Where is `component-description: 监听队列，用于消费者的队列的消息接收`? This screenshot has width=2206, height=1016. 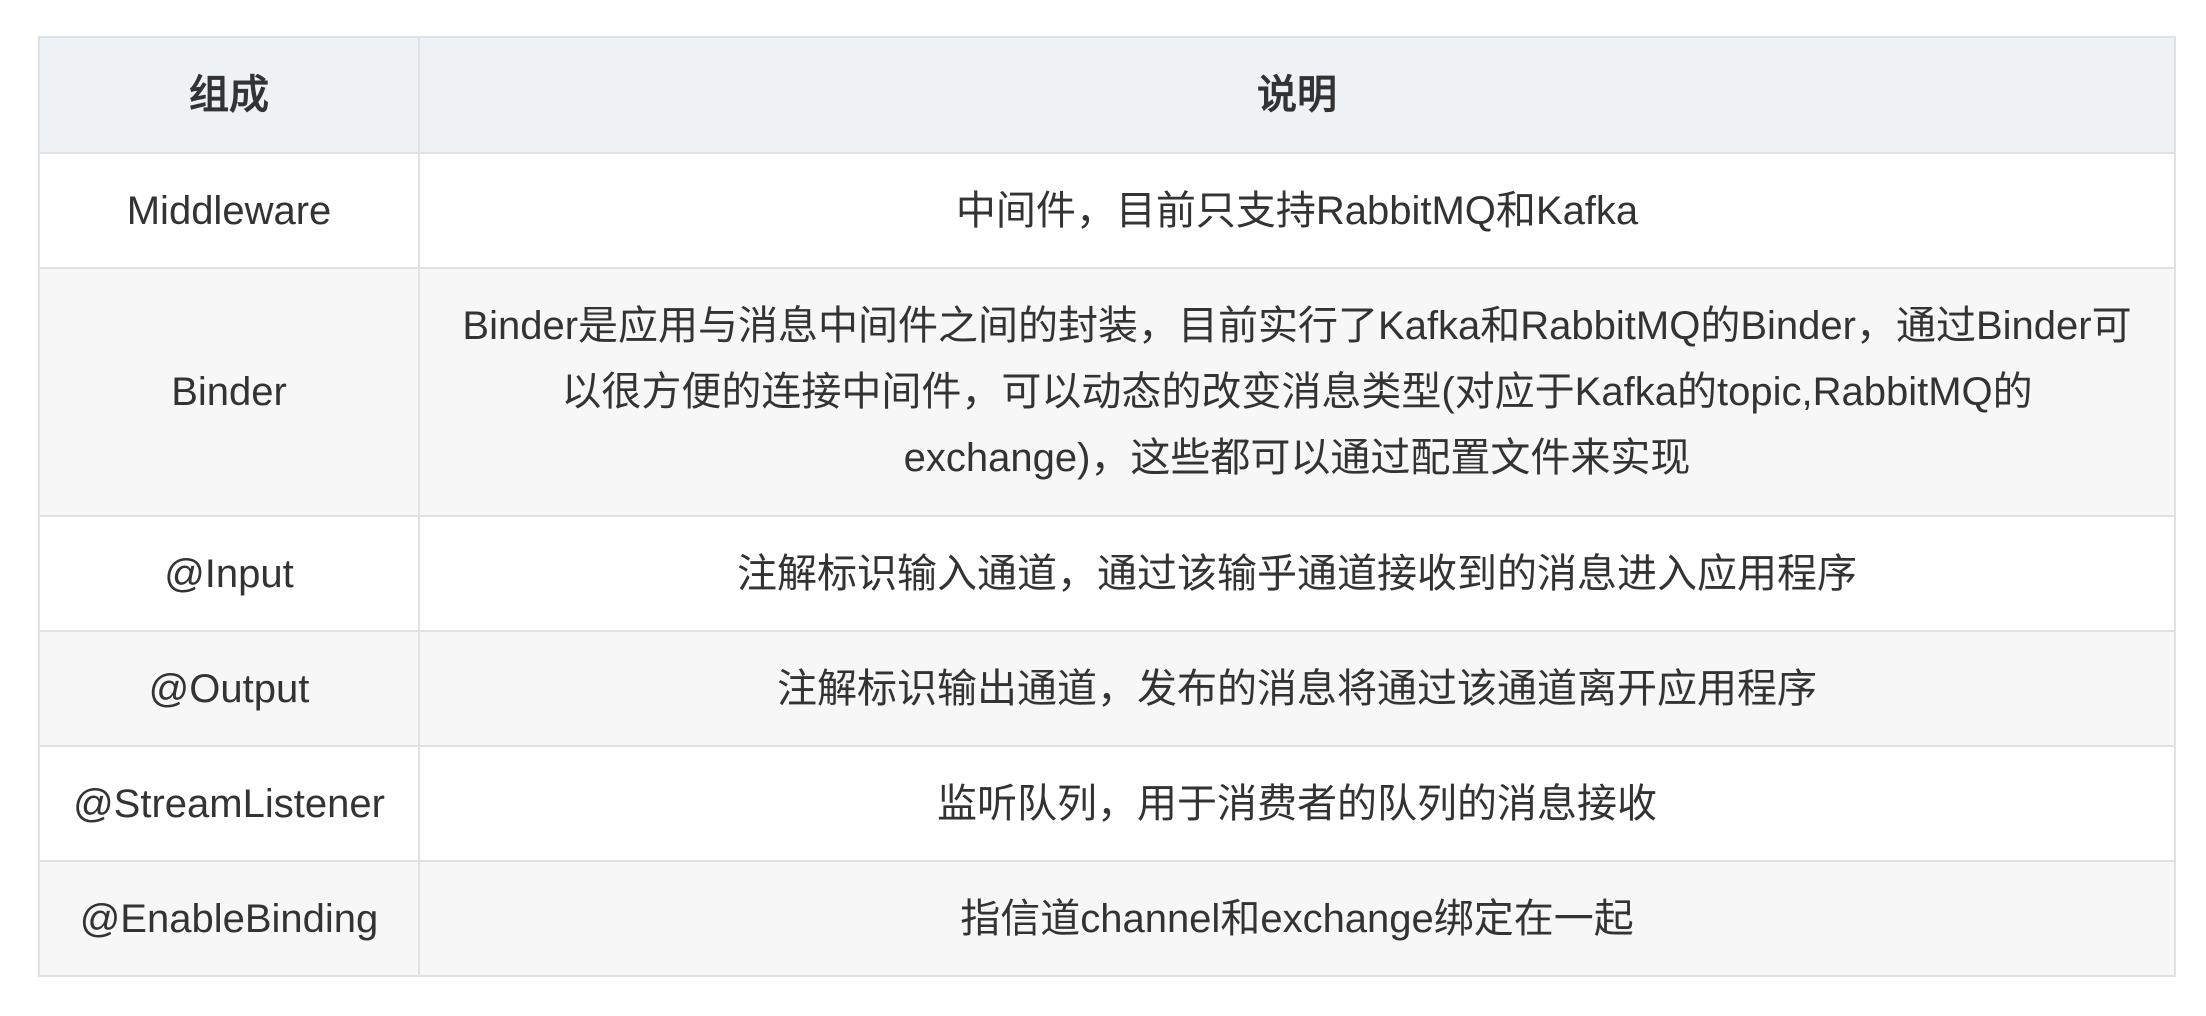 component-description: 监听队列，用于消费者的队列的消息接收 is located at coordinates (1297, 803).